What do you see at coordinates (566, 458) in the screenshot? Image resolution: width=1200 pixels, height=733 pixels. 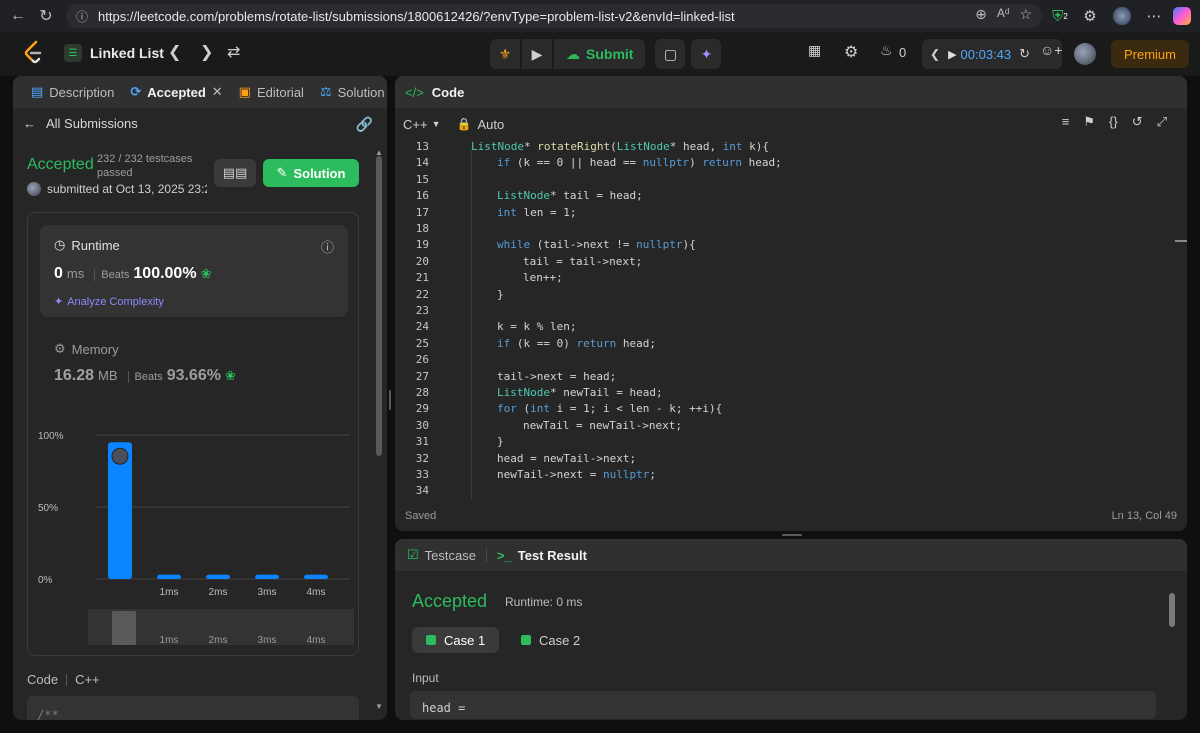 I see `code-line: head = newTail->next;` at bounding box center [566, 458].